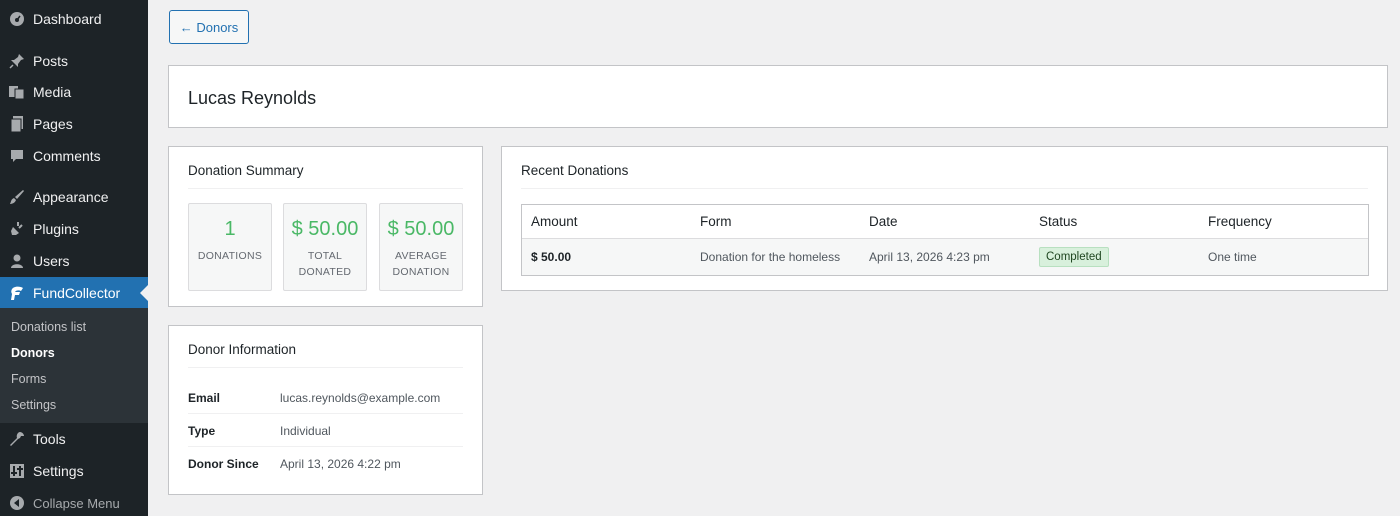 This screenshot has width=1400, height=516. Describe the element at coordinates (74, 124) in the screenshot. I see `sidebar-item-pages: Pages` at that location.